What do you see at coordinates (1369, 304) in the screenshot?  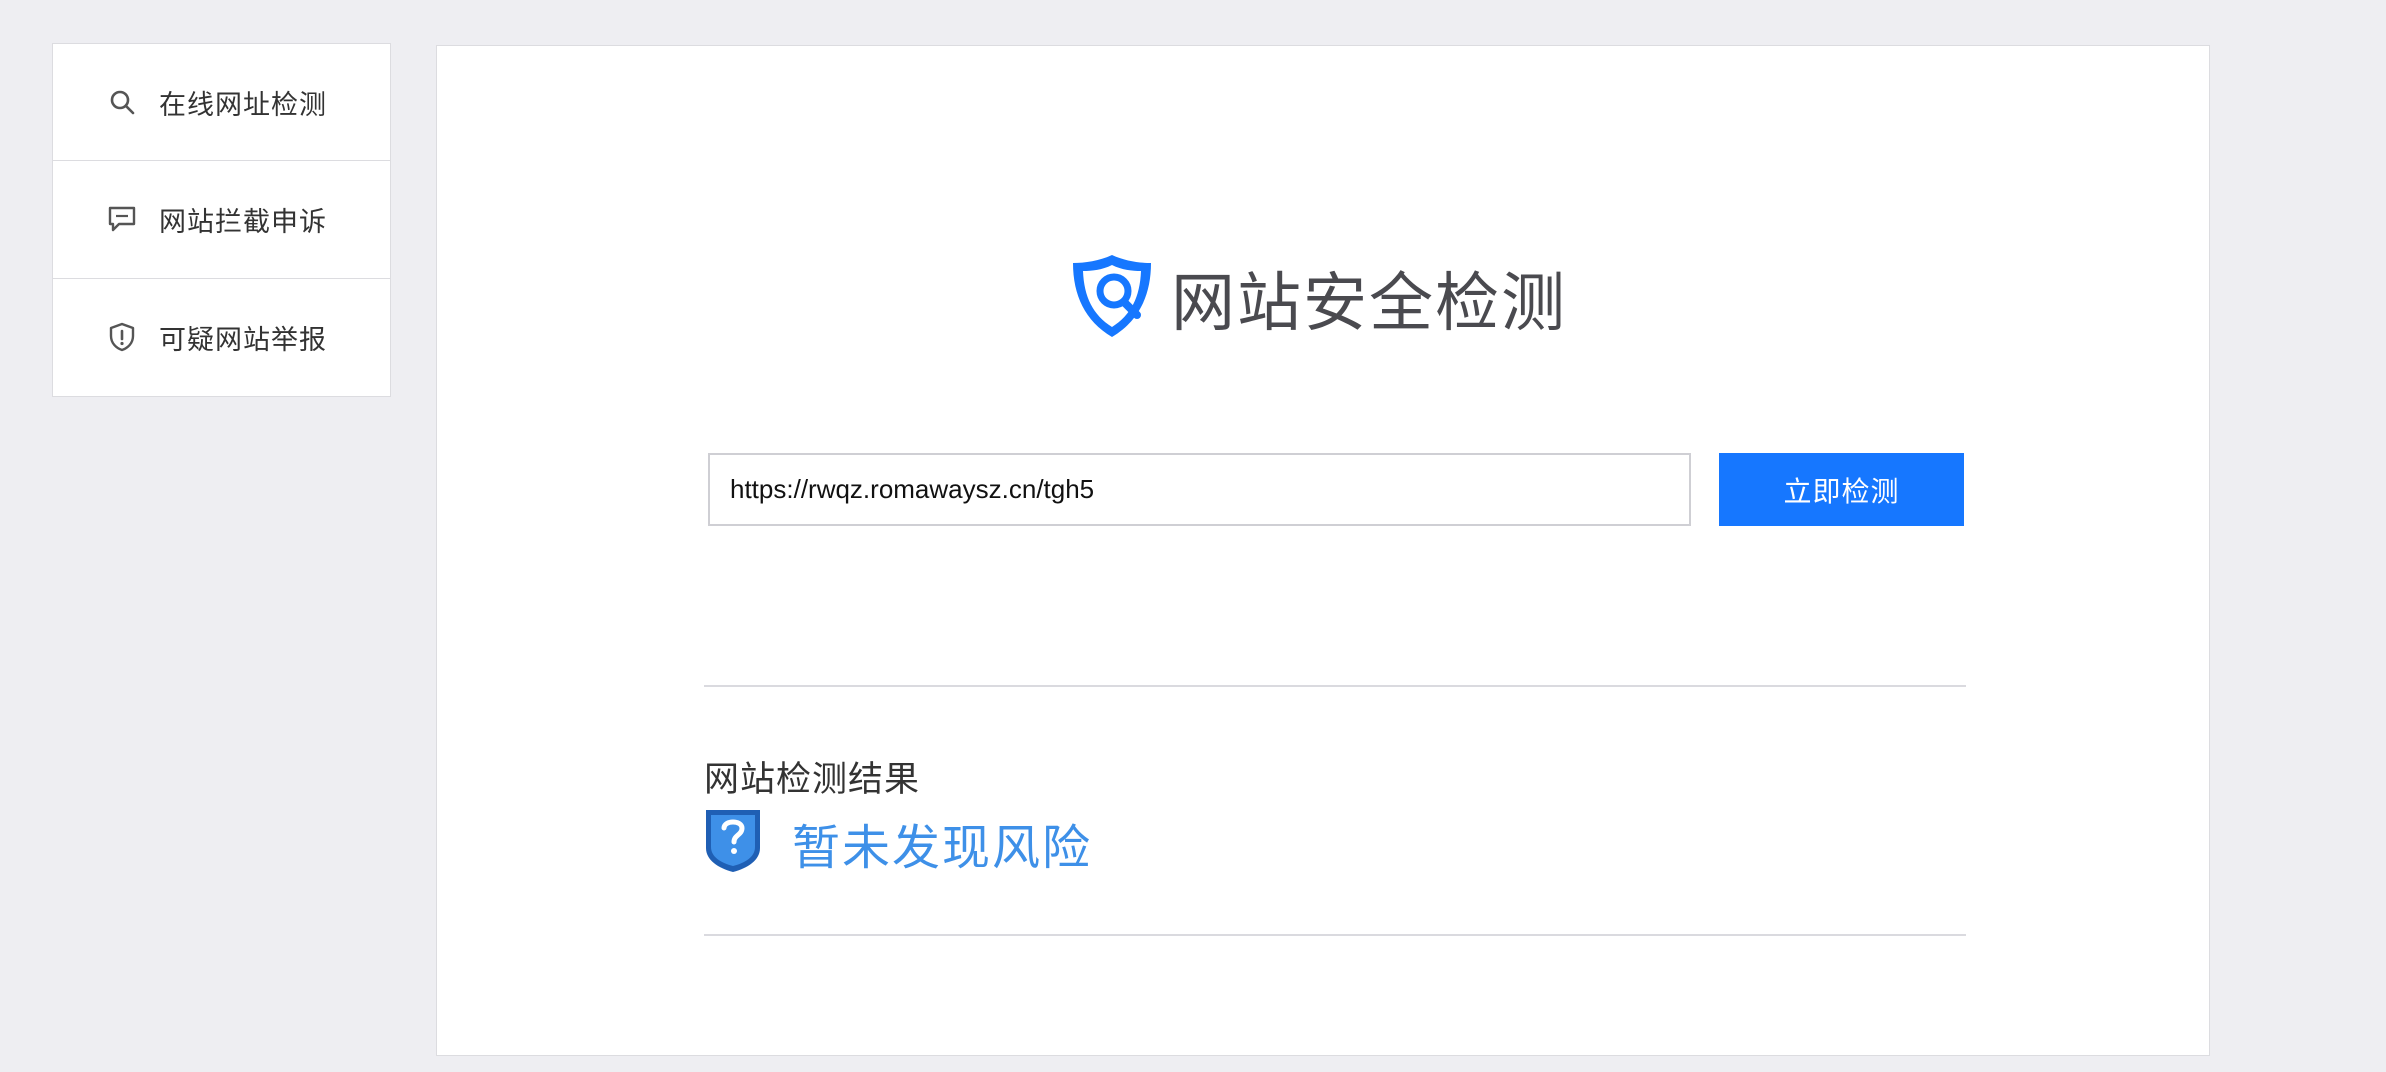 I see `page-title: 网站安全检测` at bounding box center [1369, 304].